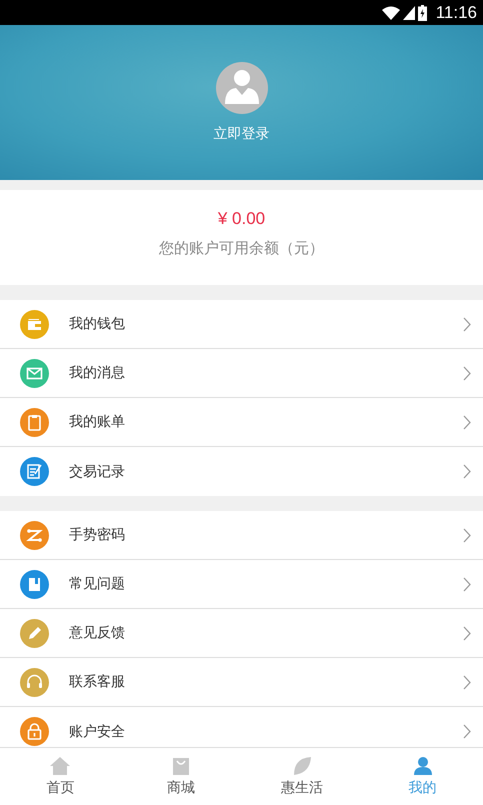 This screenshot has height=805, width=483. I want to click on menu-item: 账户安全, so click(241, 727).